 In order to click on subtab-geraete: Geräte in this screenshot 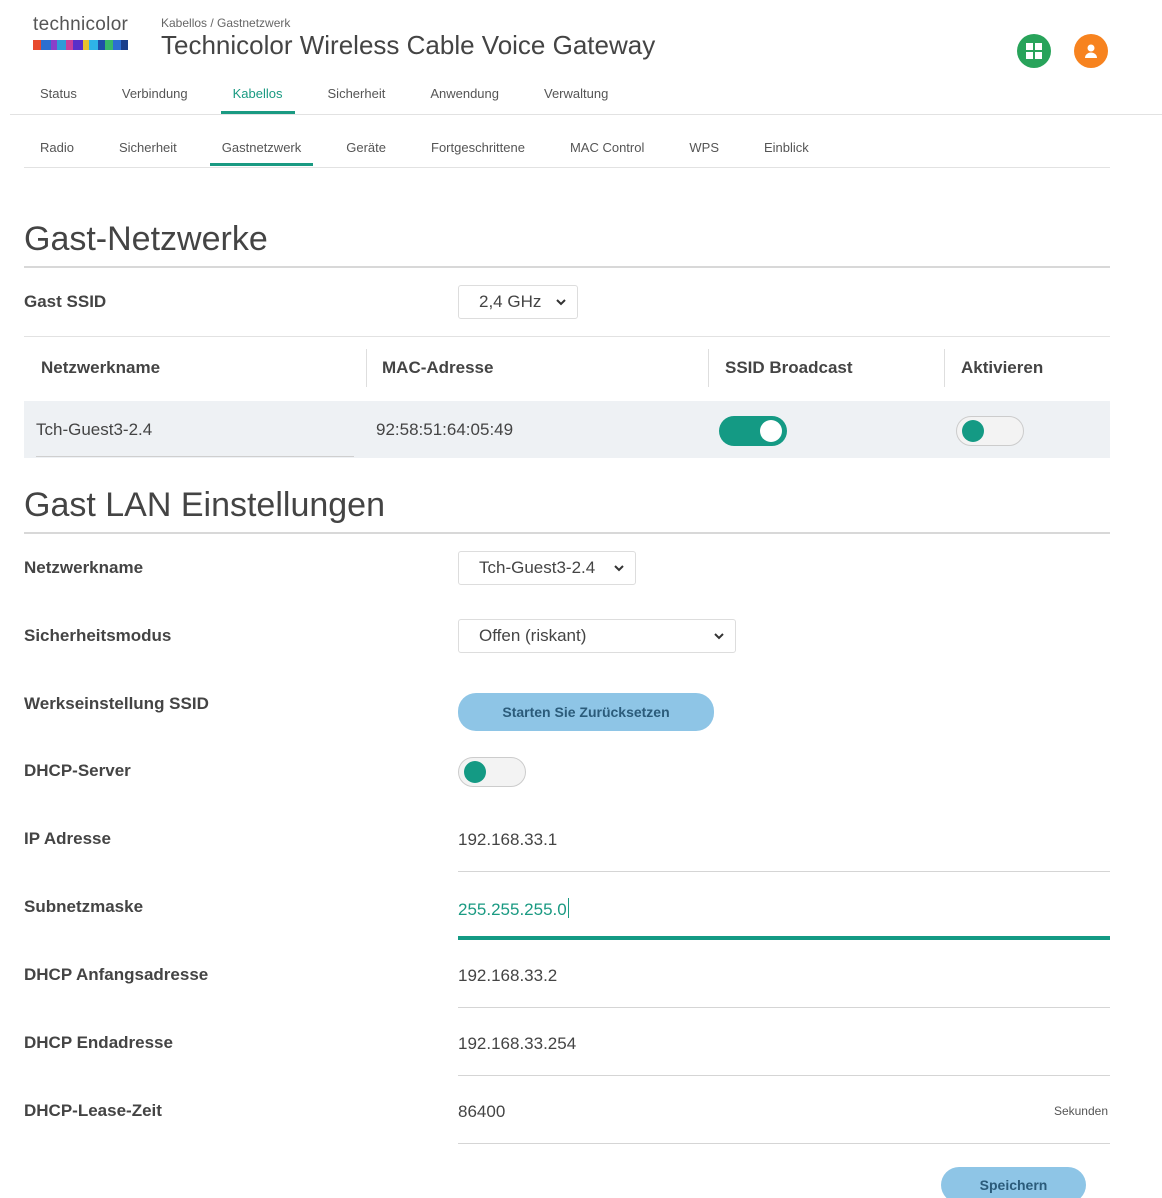, I will do `click(366, 153)`.